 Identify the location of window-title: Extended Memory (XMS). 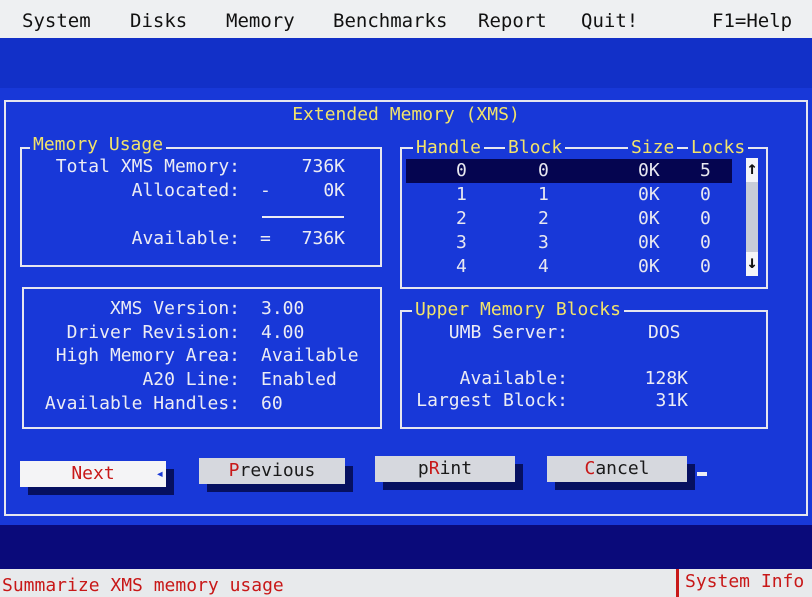
(406, 114).